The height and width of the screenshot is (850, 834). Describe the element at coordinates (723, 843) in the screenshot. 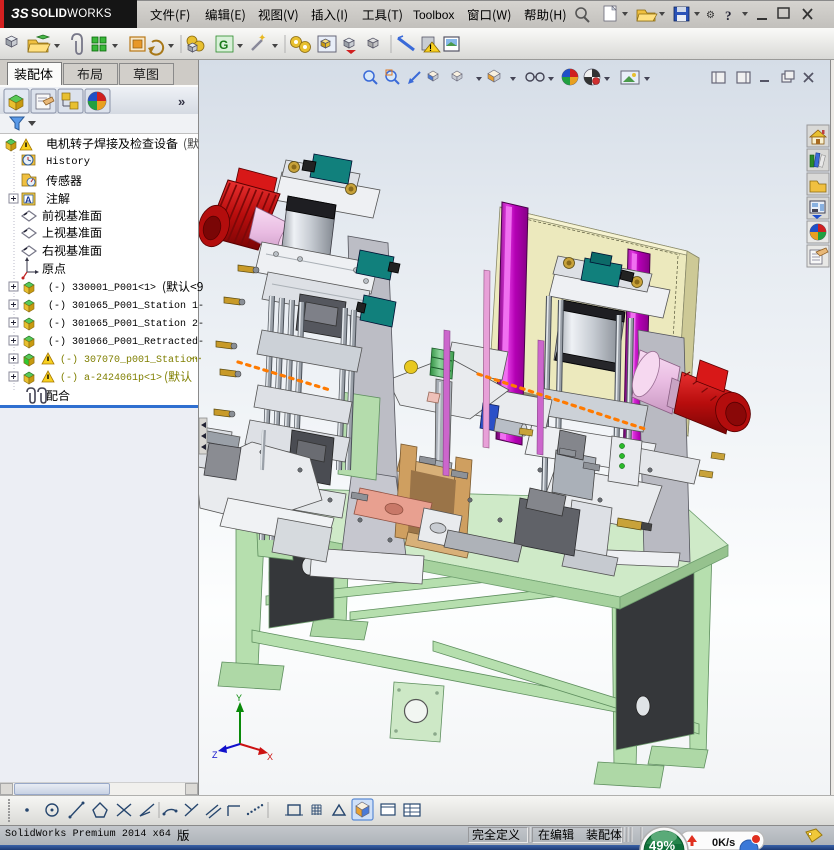

I see `svg-text: 0K/s` at that location.